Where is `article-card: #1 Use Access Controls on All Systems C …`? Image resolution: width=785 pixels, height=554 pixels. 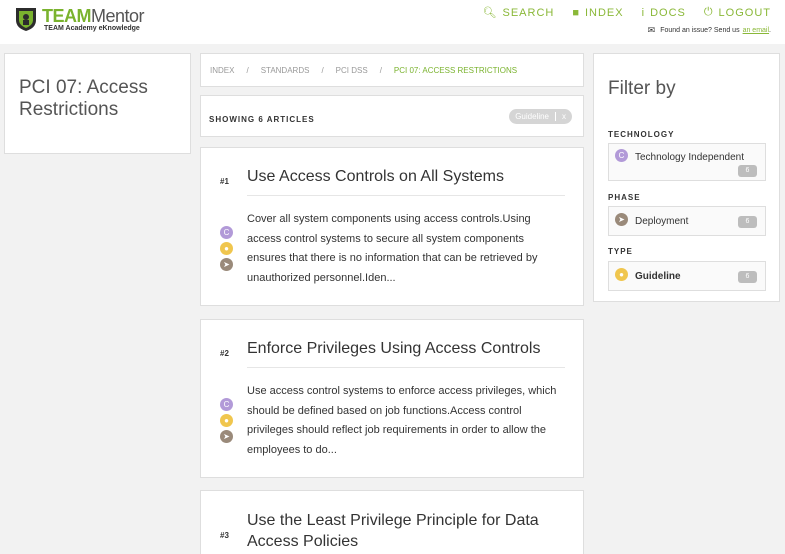
article-card: #1 Use Access Controls on All Systems C … is located at coordinates (392, 226).